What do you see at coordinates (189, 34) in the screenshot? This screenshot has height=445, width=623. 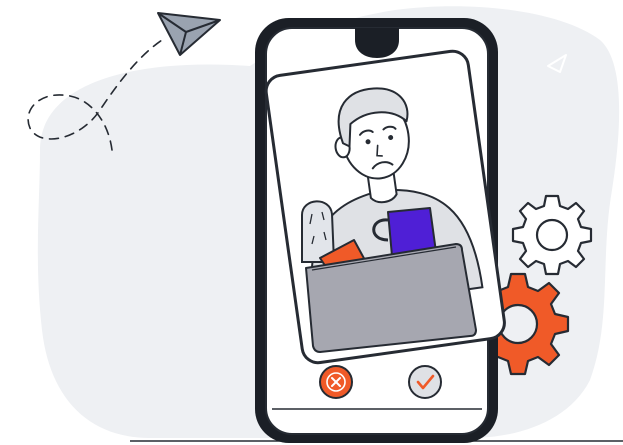 I see `paper-plane-icon` at bounding box center [189, 34].